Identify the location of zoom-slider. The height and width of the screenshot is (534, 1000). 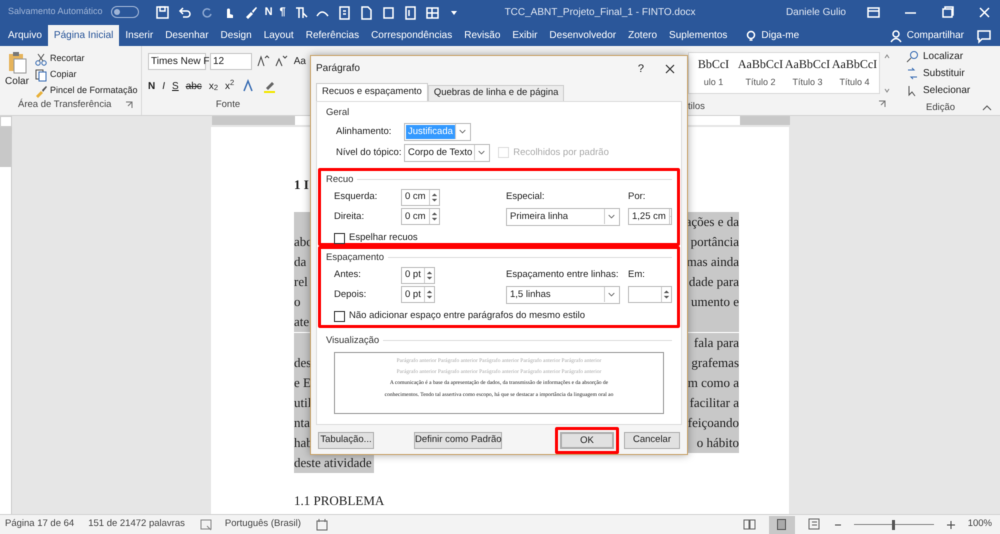
(894, 525).